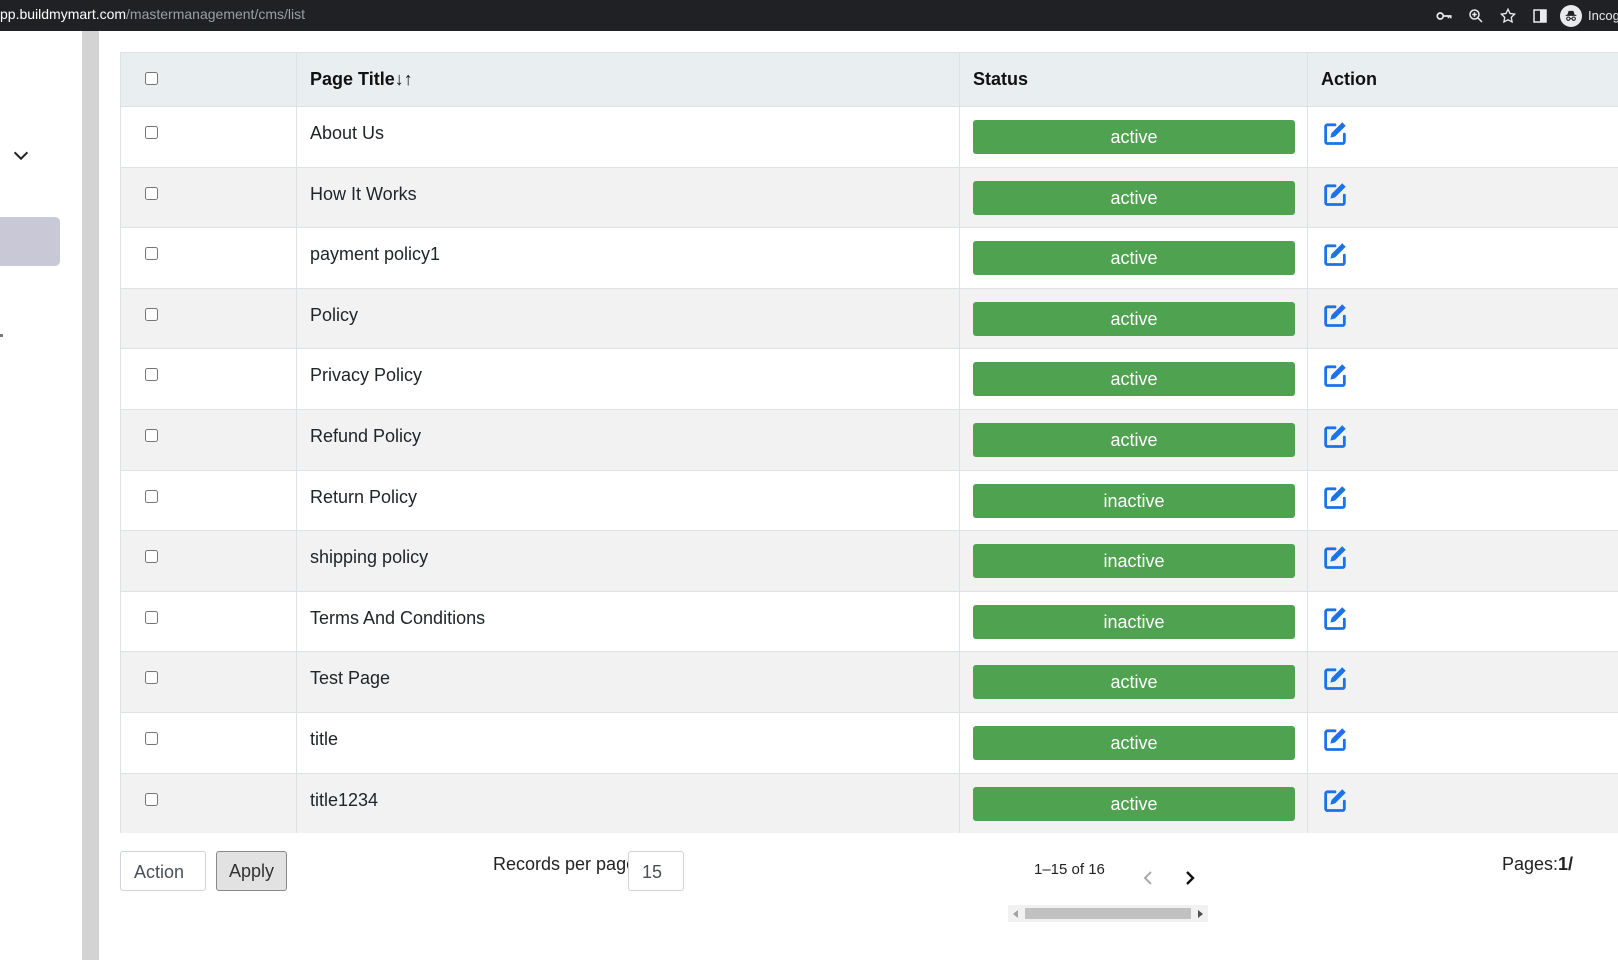 The image size is (1618, 960). I want to click on scroll-right-arrow, so click(1200, 914).